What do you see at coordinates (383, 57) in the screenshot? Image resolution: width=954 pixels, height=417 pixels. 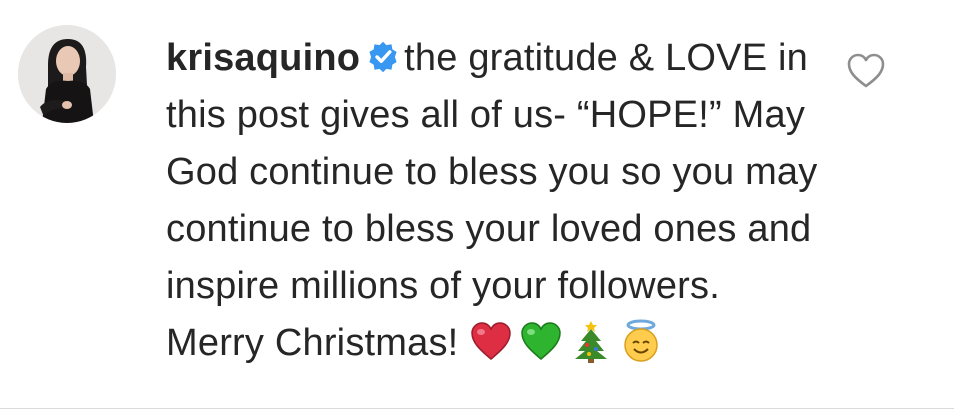 I see `verified-badge-icon` at bounding box center [383, 57].